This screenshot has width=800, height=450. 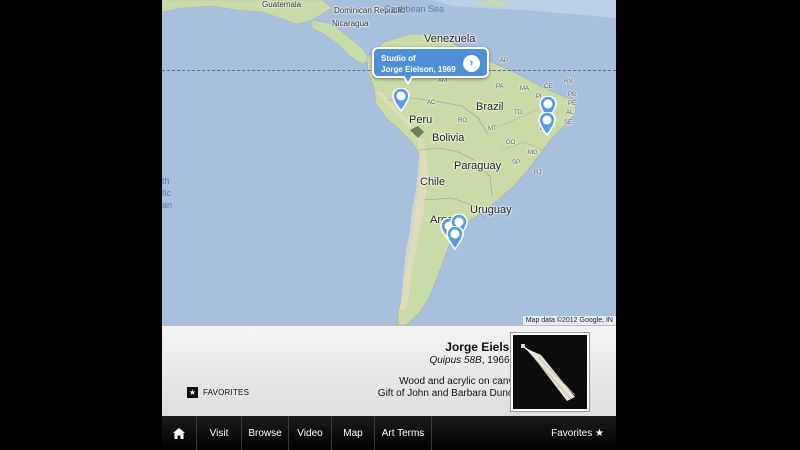 I want to click on artwork-credit: Gift of John and Barbara Duncan, so click(x=450, y=393).